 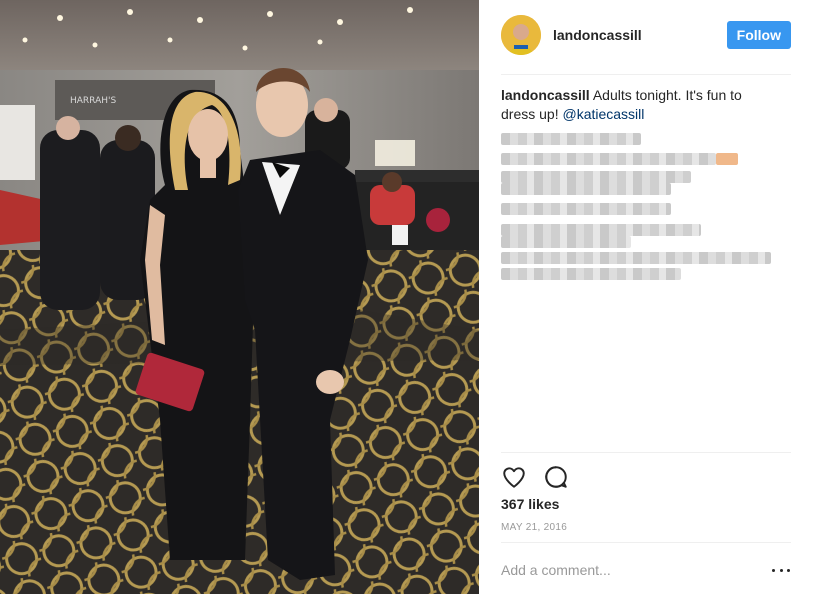 I want to click on comment-input, so click(x=621, y=570).